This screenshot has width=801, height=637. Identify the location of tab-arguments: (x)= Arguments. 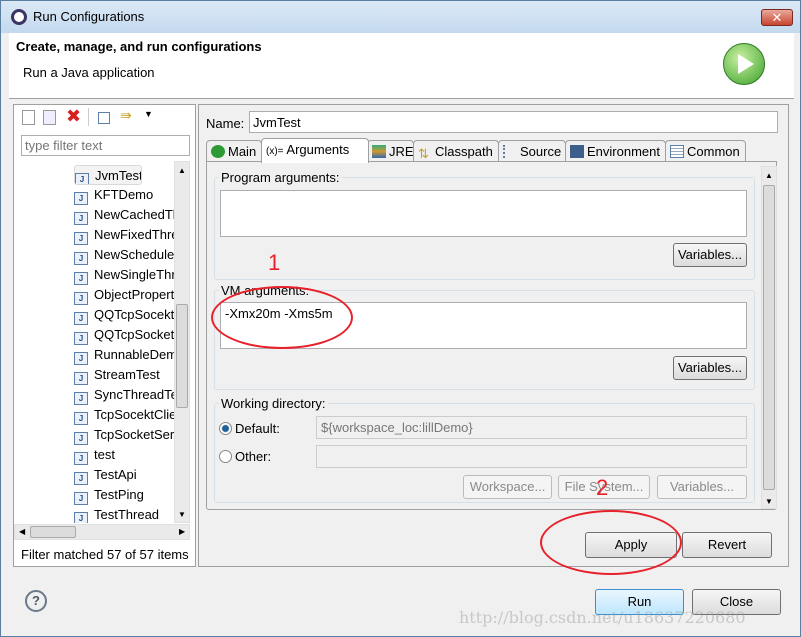
(315, 150).